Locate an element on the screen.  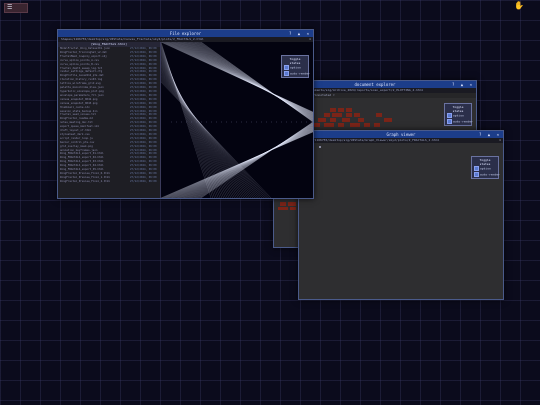
window-title: File explorer is located at coordinates (185, 33).